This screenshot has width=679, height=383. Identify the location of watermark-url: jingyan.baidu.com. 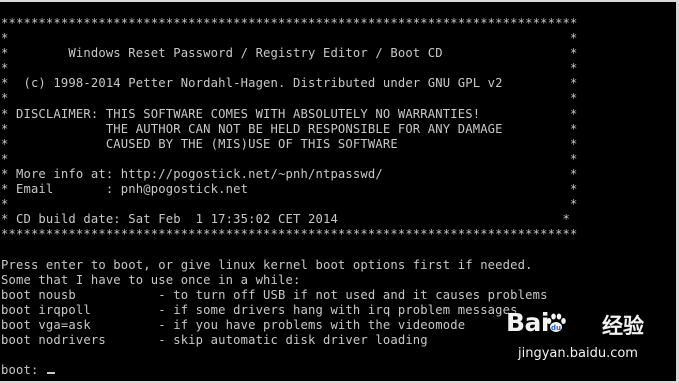
(578, 353).